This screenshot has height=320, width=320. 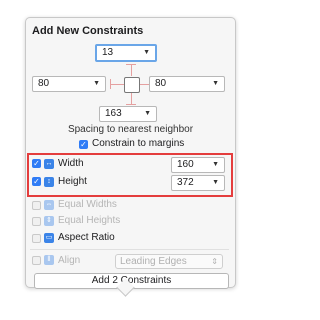 I want to click on left-connector, so click(x=117, y=84).